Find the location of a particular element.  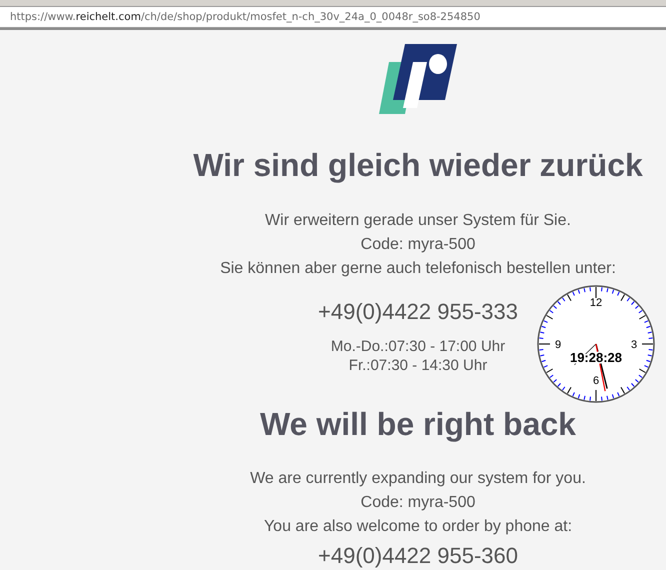

message-text: Sie können aber gerne auch telefonisch bestellen unter: is located at coordinates (418, 269).